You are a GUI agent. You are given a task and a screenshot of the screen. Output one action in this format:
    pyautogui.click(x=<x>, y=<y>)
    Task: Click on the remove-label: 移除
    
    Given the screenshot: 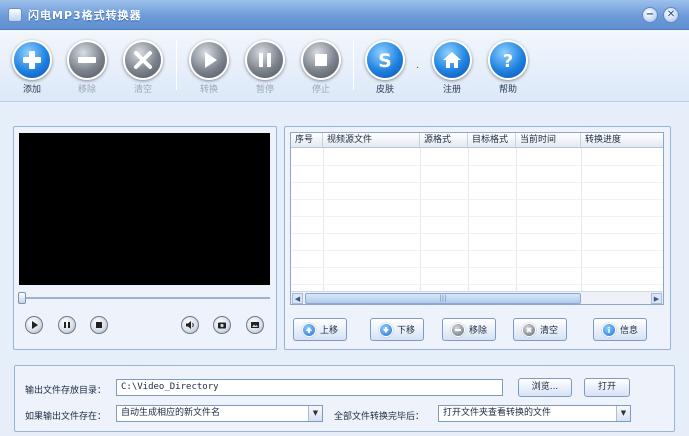 What is the action you would take?
    pyautogui.click(x=86, y=90)
    